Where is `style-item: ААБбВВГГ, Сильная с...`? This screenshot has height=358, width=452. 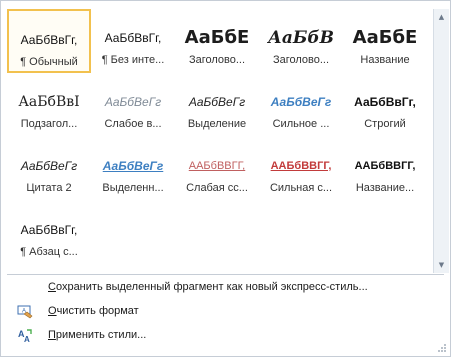 style-item: ААБбВВГГ, Сильная с... is located at coordinates (301, 169).